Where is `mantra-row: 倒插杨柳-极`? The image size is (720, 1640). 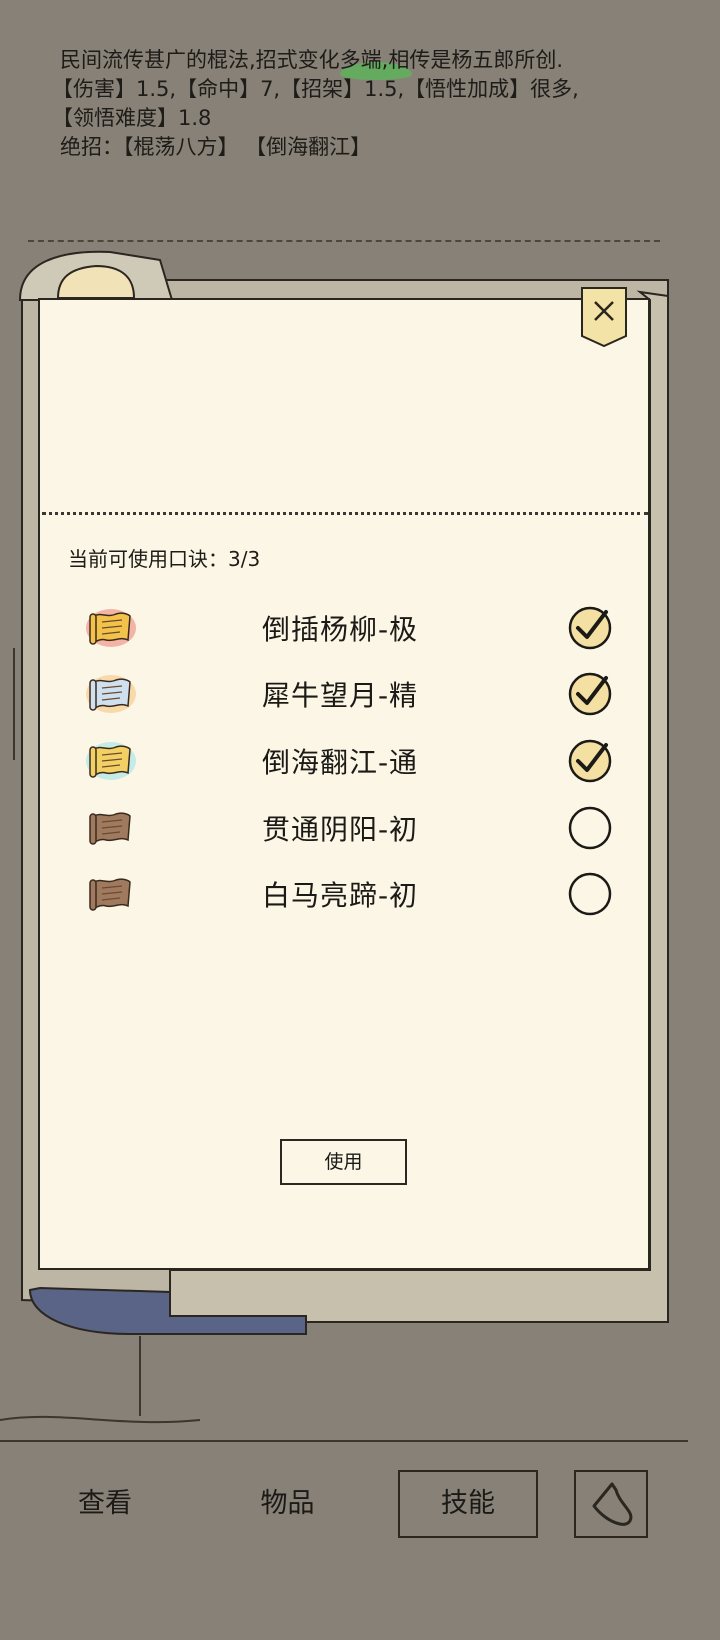 mantra-row: 倒插杨柳-极 is located at coordinates (350, 627).